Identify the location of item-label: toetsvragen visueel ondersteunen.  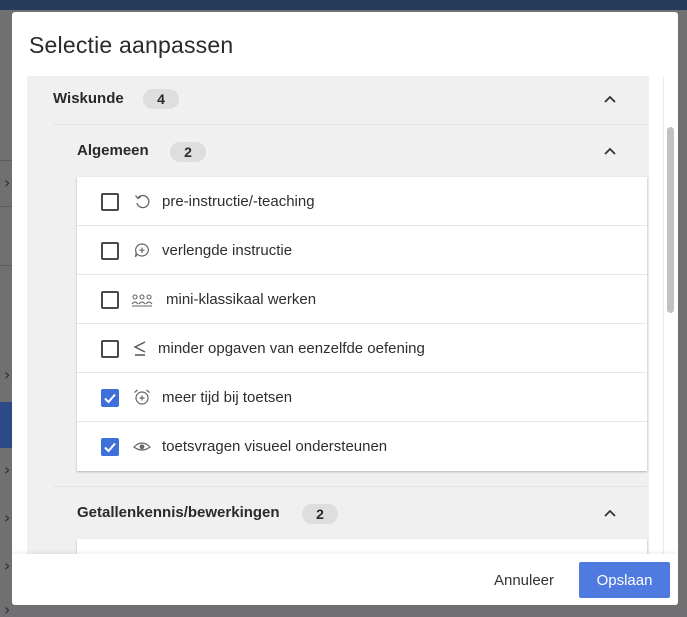
(275, 446).